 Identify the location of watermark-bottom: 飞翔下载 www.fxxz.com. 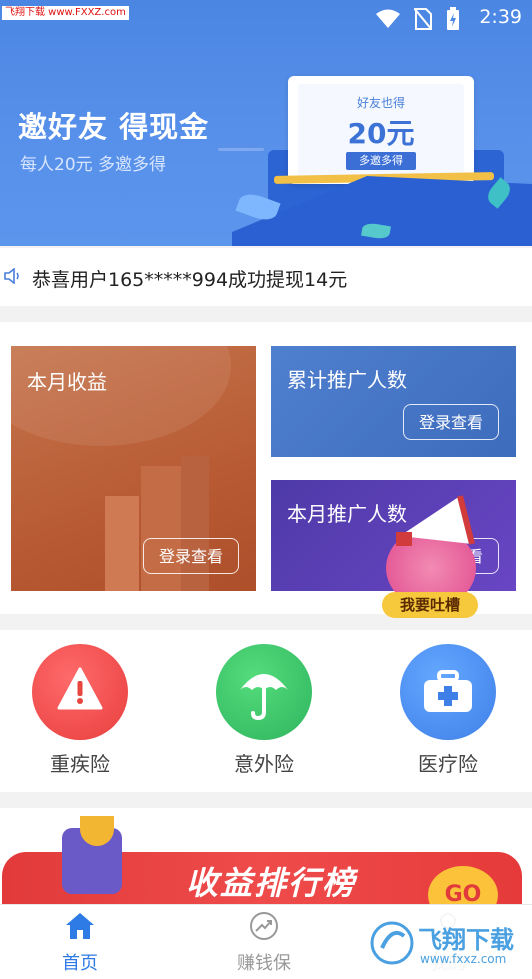
(448, 943).